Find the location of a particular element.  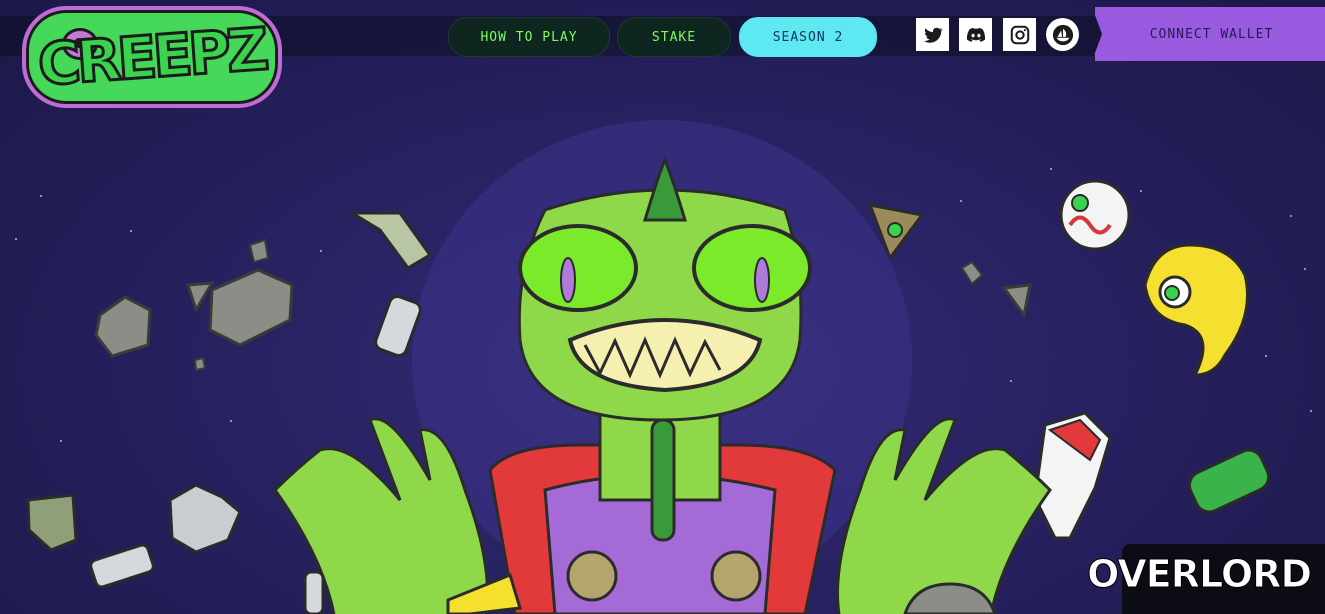

yellow-bird is located at coordinates (1196, 310).